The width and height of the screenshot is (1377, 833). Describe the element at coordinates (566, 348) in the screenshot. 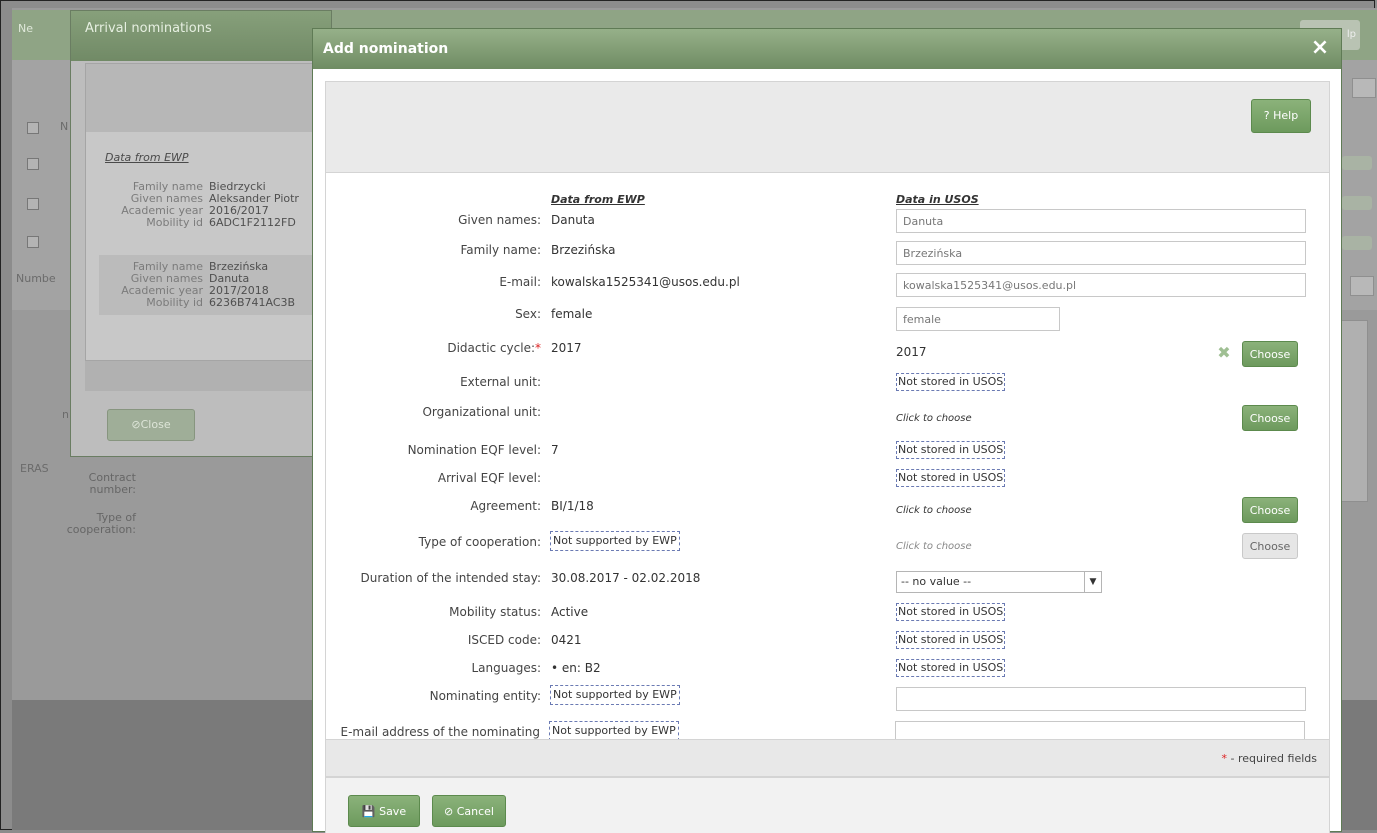

I see `didactic-cycle-ewp: 2017` at that location.